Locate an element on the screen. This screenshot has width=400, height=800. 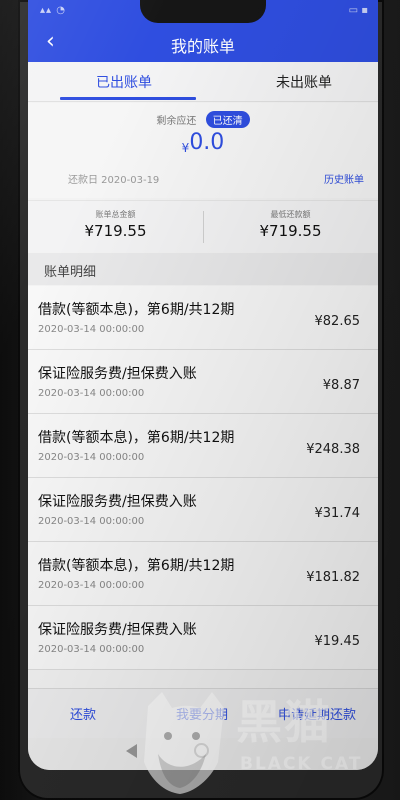
detail-row-amount: ¥181.82 is located at coordinates (333, 577).